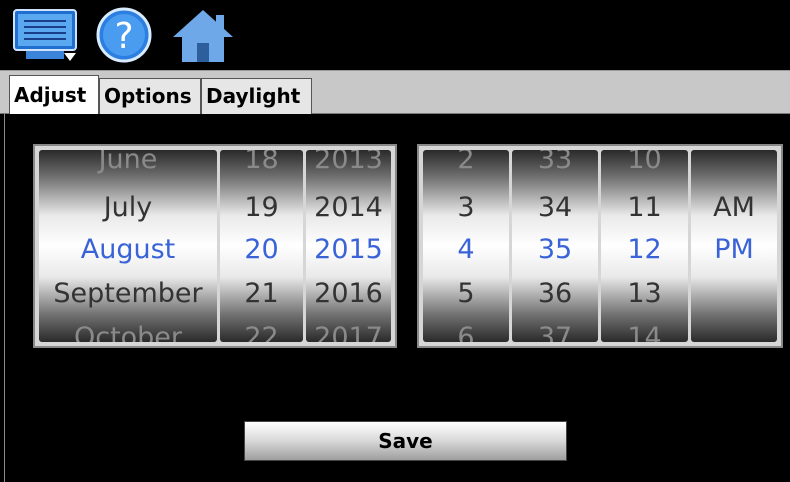  I want to click on tab-bar: Adjust Options Daylight, so click(395, 92).